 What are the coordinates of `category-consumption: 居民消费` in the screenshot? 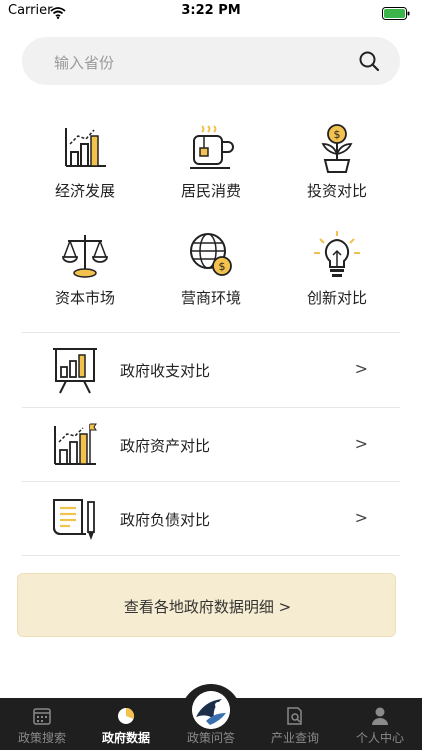 It's located at (211, 169).